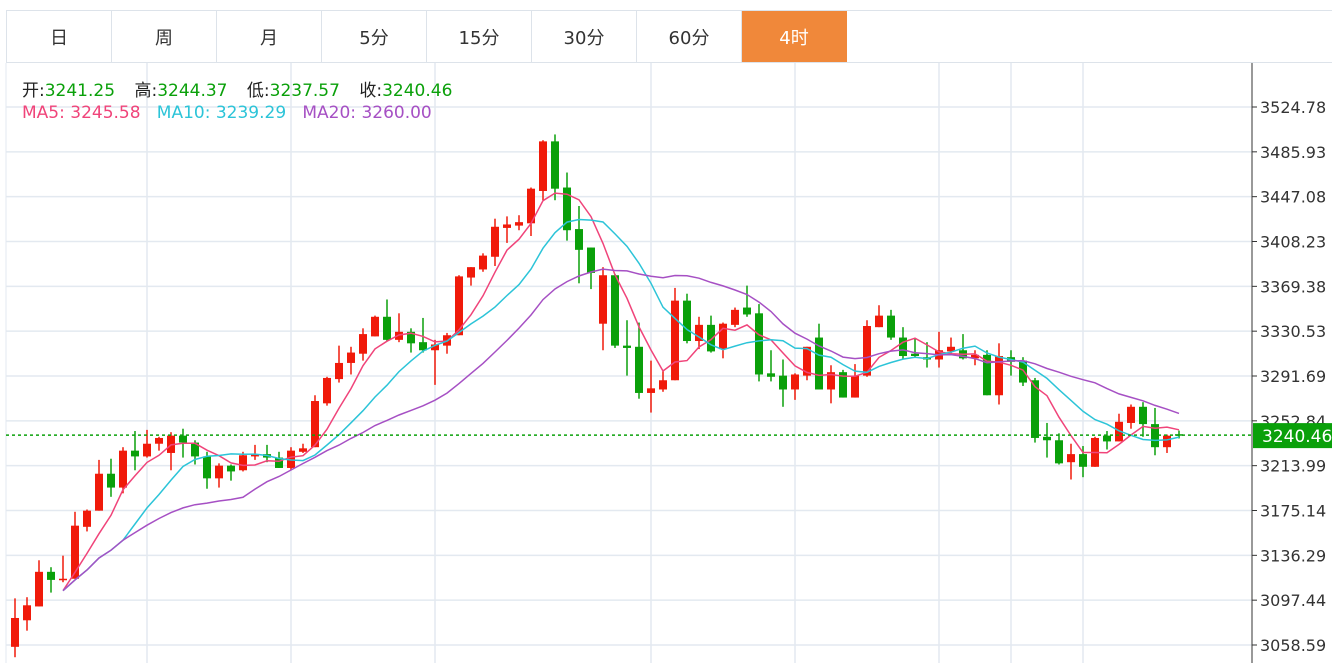 This screenshot has width=1332, height=663. Describe the element at coordinates (80, 91) in the screenshot. I see `open-value: 3241.25` at that location.